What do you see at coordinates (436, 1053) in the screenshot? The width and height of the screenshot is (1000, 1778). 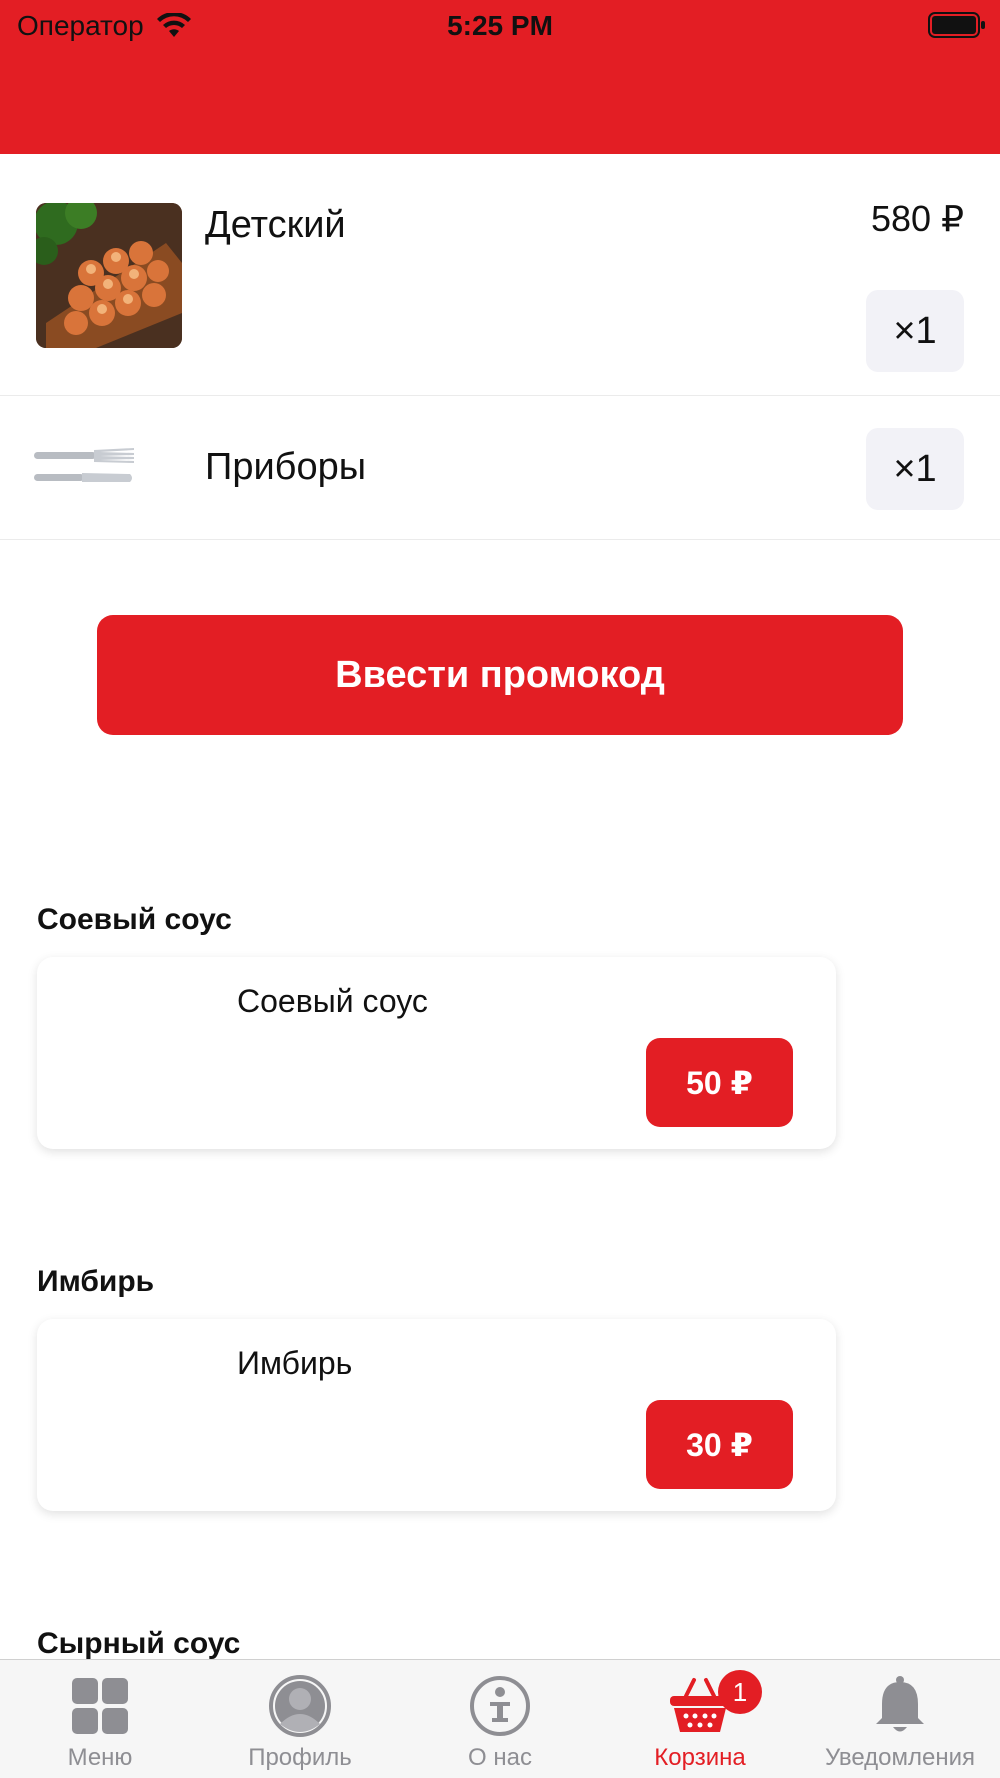 I see `addition-card: Соевый соус 50 ₽` at bounding box center [436, 1053].